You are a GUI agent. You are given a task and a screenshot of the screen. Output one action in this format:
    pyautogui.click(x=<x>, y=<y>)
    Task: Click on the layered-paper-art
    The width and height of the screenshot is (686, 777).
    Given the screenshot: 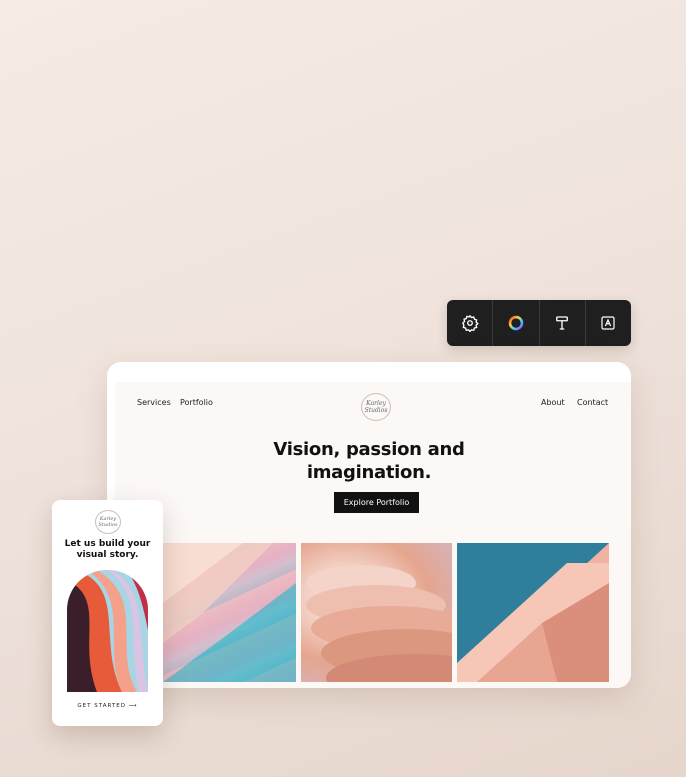 What is the action you would take?
    pyautogui.click(x=229, y=612)
    